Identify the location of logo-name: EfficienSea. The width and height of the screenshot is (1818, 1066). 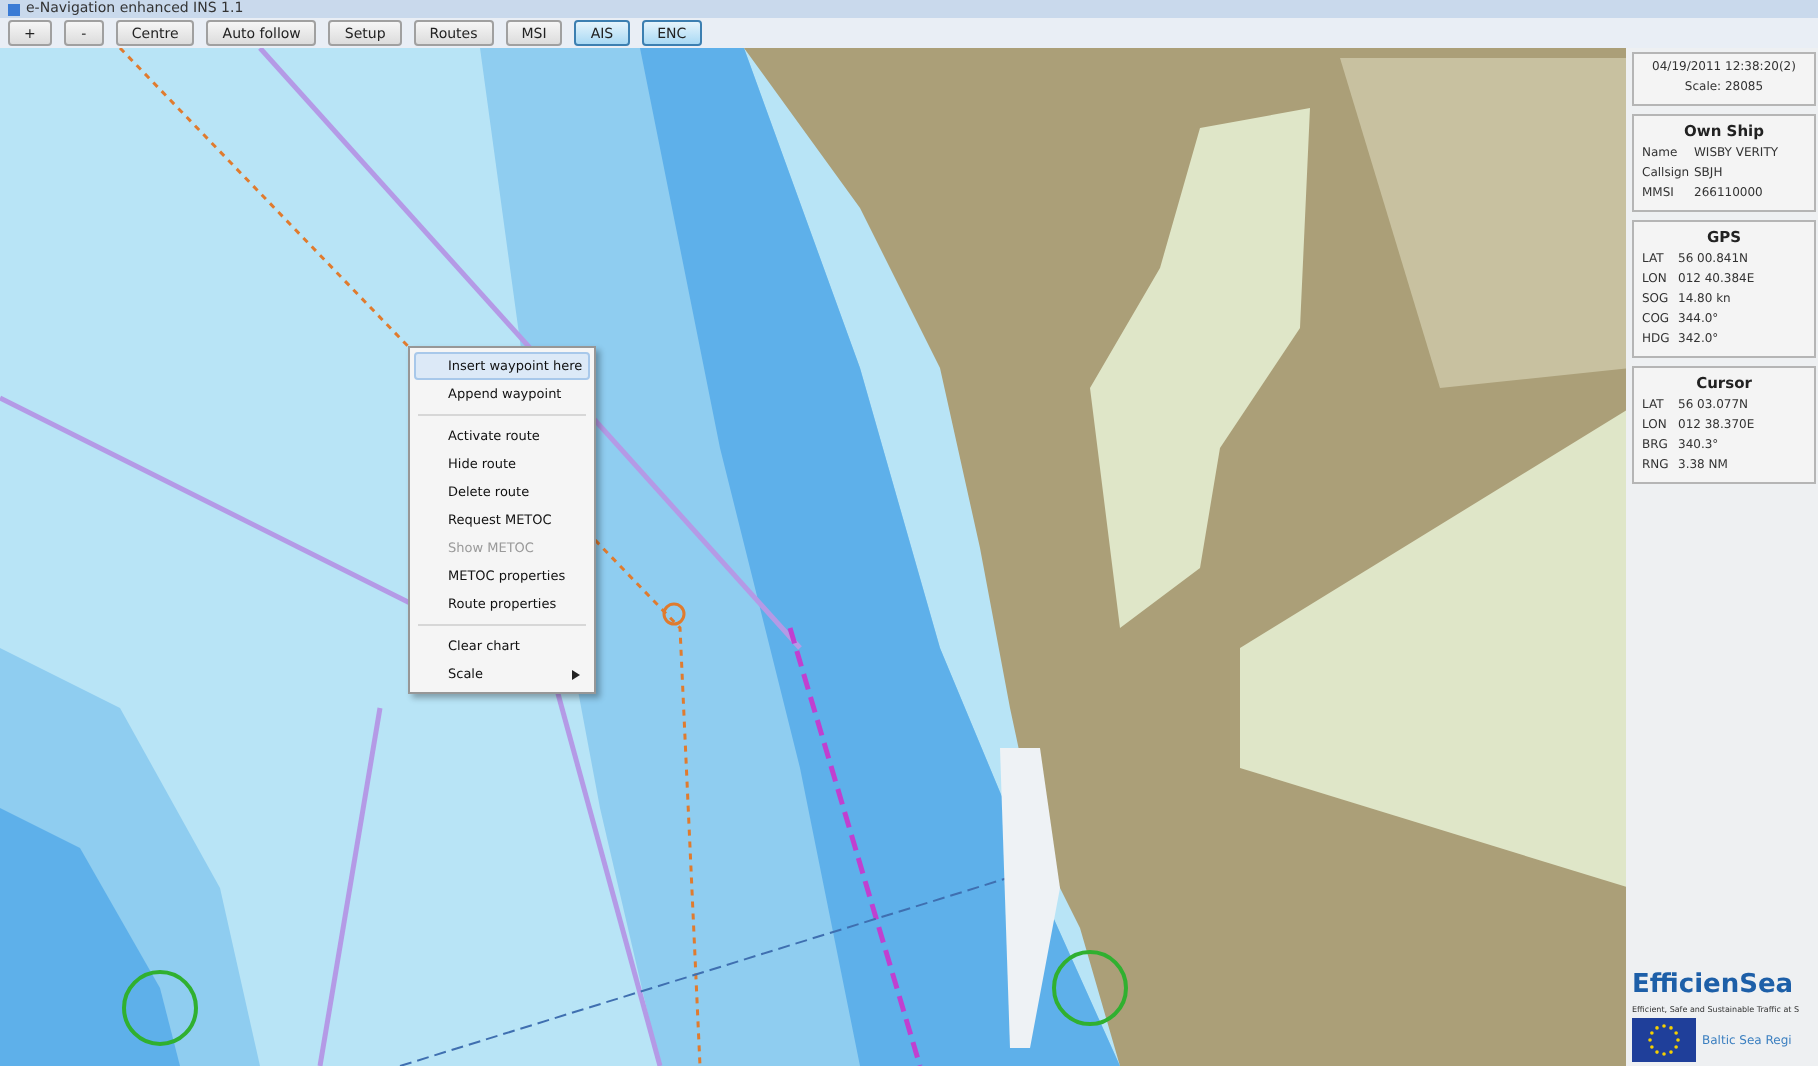
(1714, 986).